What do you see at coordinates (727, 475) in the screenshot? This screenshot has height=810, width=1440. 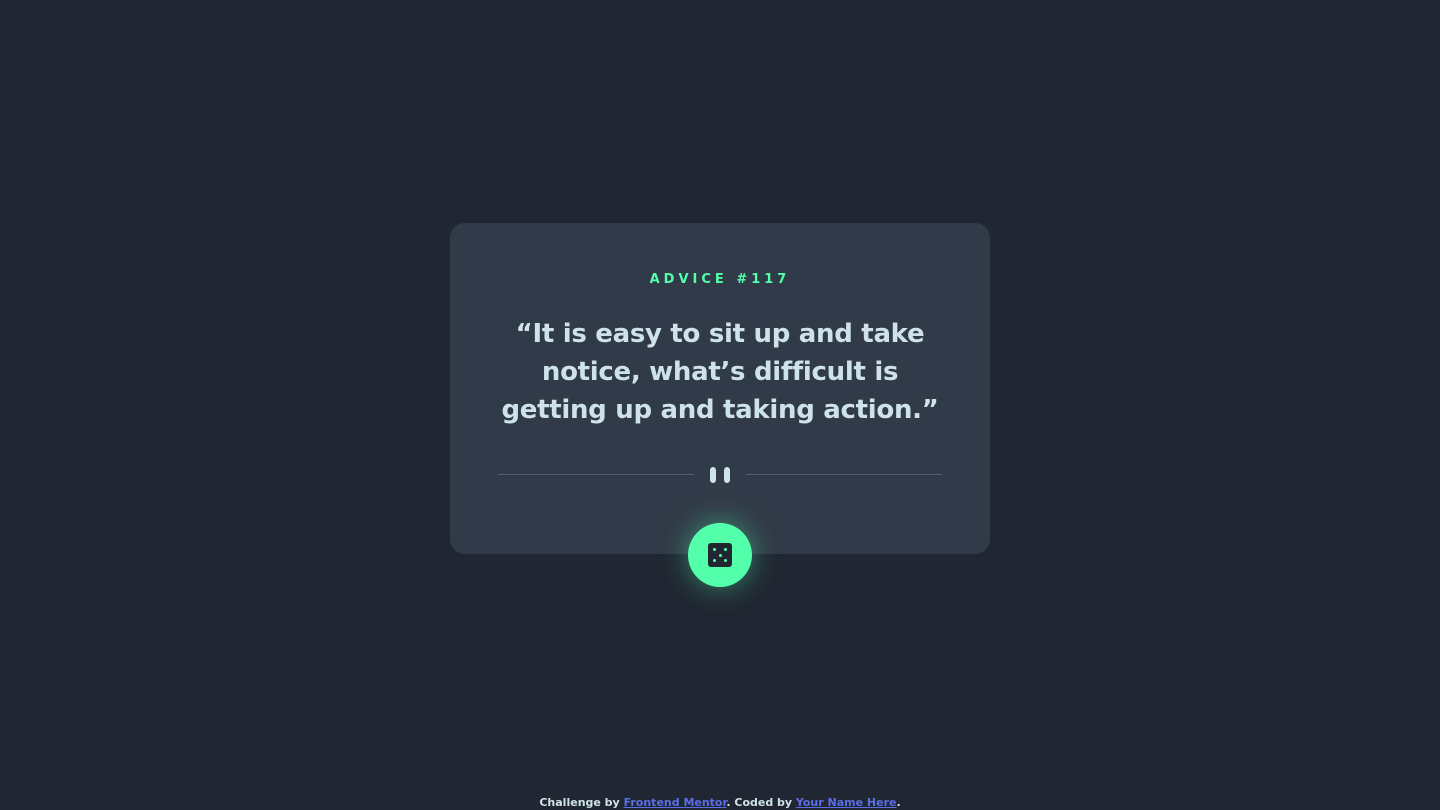 I see `pause-bar-right` at bounding box center [727, 475].